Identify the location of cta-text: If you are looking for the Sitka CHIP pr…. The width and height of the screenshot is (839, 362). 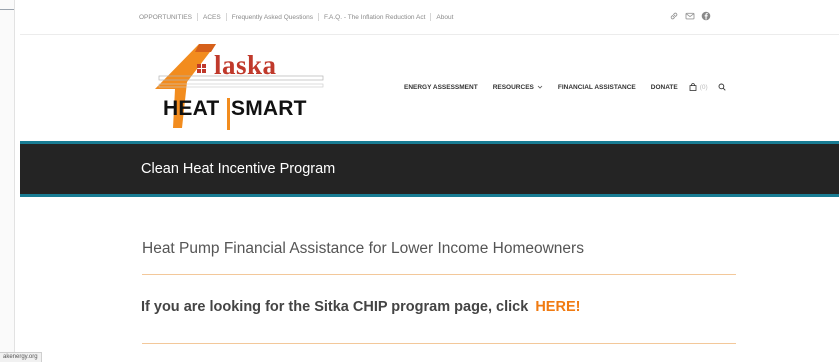
(335, 307).